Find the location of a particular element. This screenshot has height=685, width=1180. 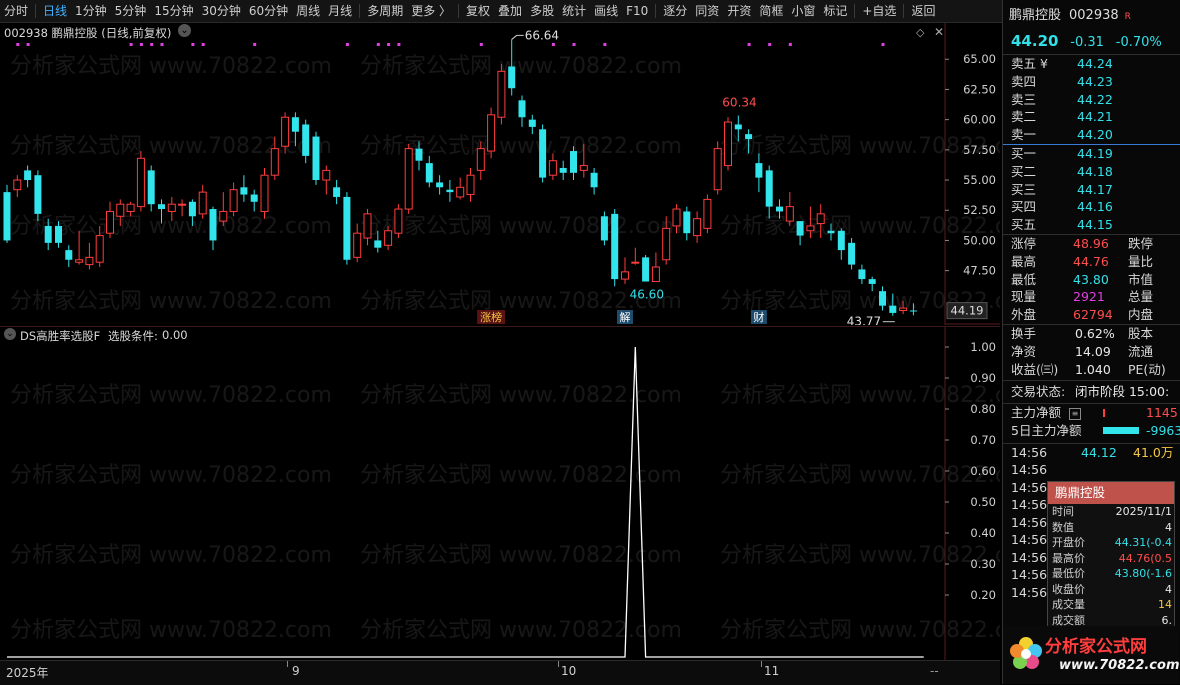

tooltip-row: 成交量 14 is located at coordinates (1111, 605).